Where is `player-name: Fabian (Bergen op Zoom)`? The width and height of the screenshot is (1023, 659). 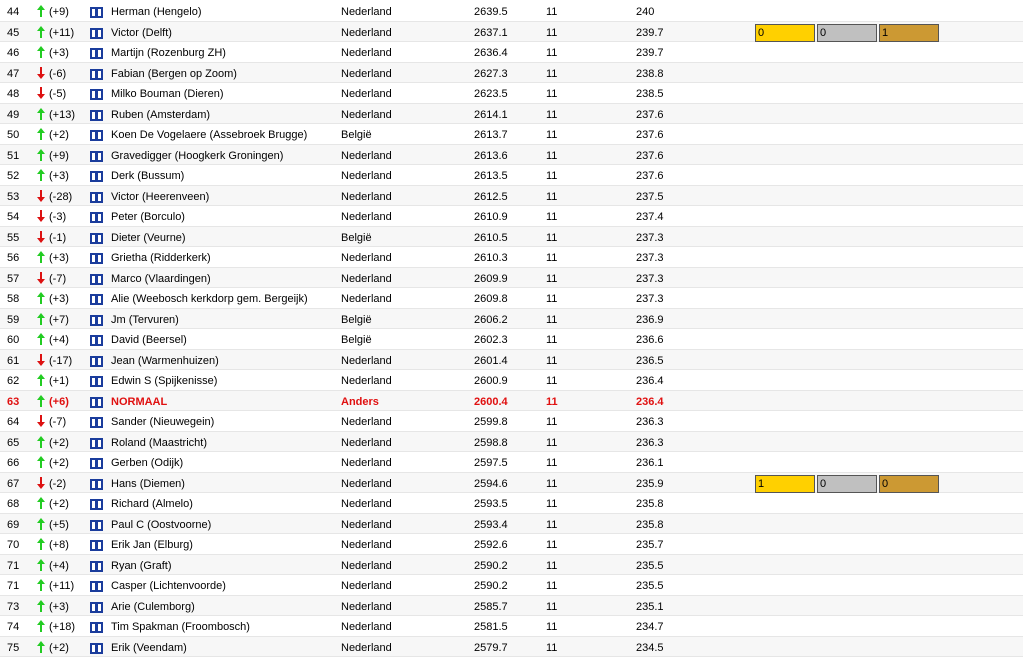
player-name: Fabian (Bergen op Zoom) is located at coordinates (174, 73).